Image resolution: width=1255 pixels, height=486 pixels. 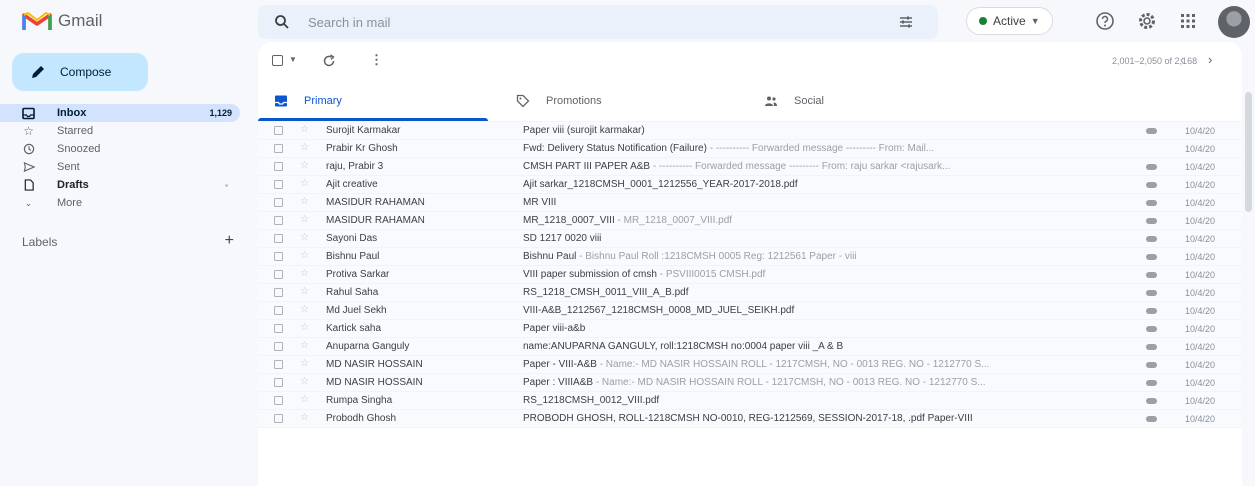 What do you see at coordinates (588, 22) in the screenshot?
I see `search-input` at bounding box center [588, 22].